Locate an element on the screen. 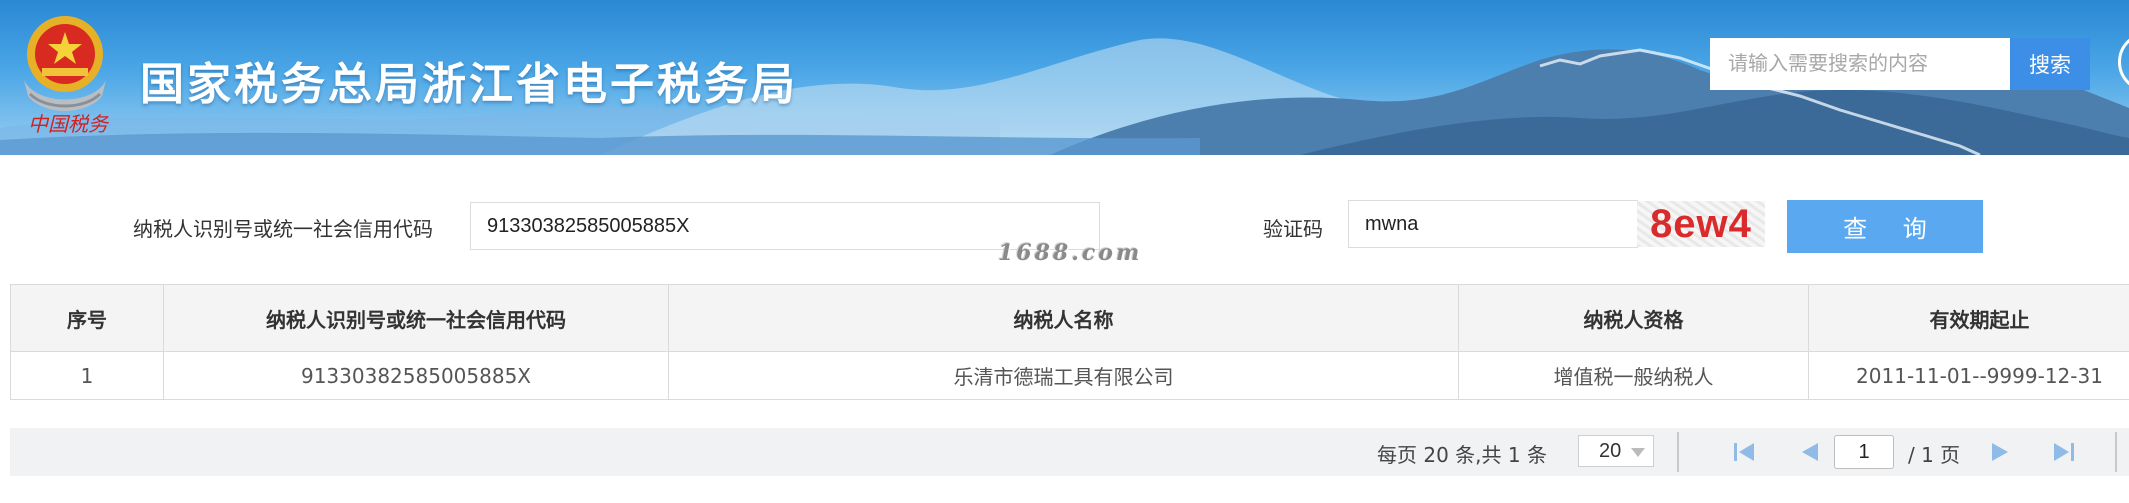 The width and height of the screenshot is (2129, 503). site-search-input is located at coordinates (1860, 64).